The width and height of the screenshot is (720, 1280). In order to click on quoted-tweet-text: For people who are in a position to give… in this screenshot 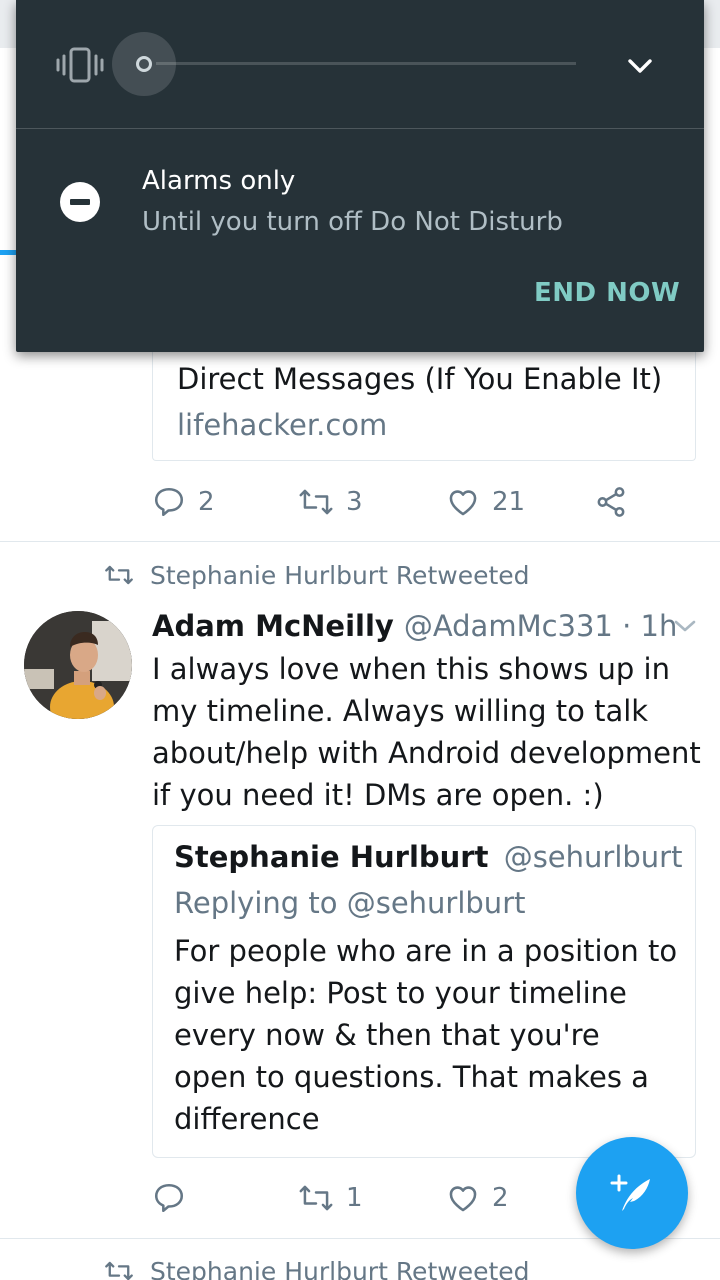, I will do `click(426, 1035)`.